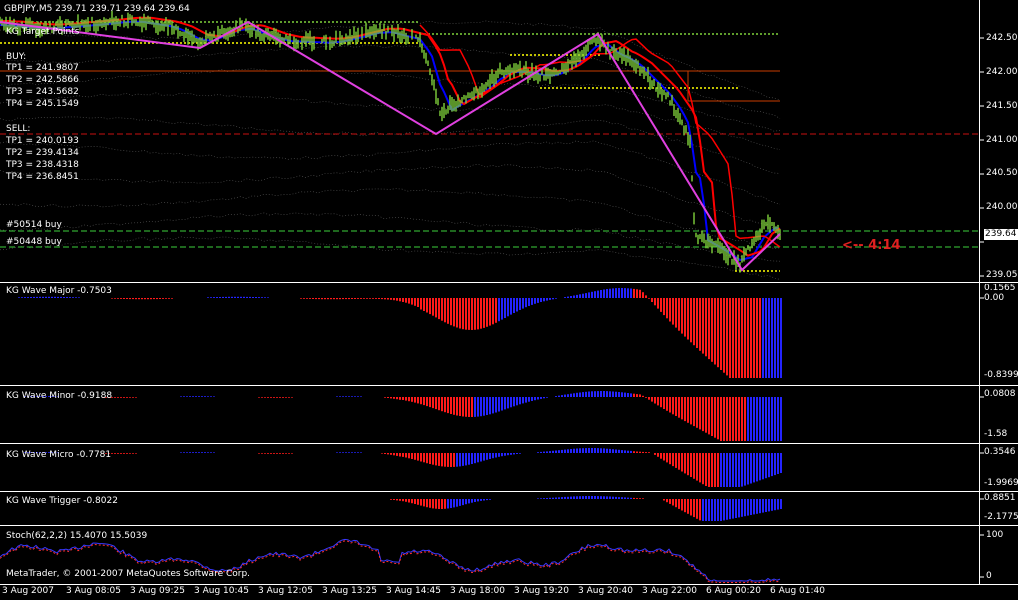 Image resolution: width=1018 pixels, height=600 pixels. I want to click on panel-axis-bottom: -2.1775, so click(1001, 517).